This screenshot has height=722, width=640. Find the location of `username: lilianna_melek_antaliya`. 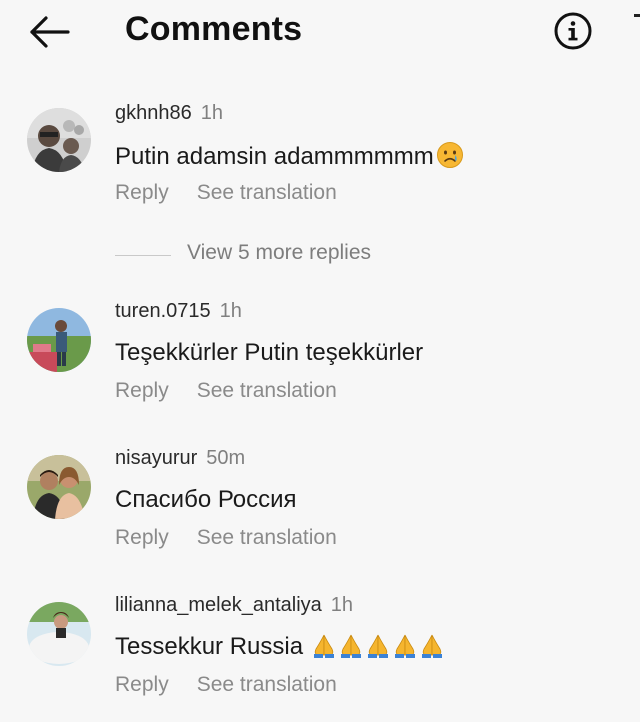

username: lilianna_melek_antaliya is located at coordinates (218, 605).